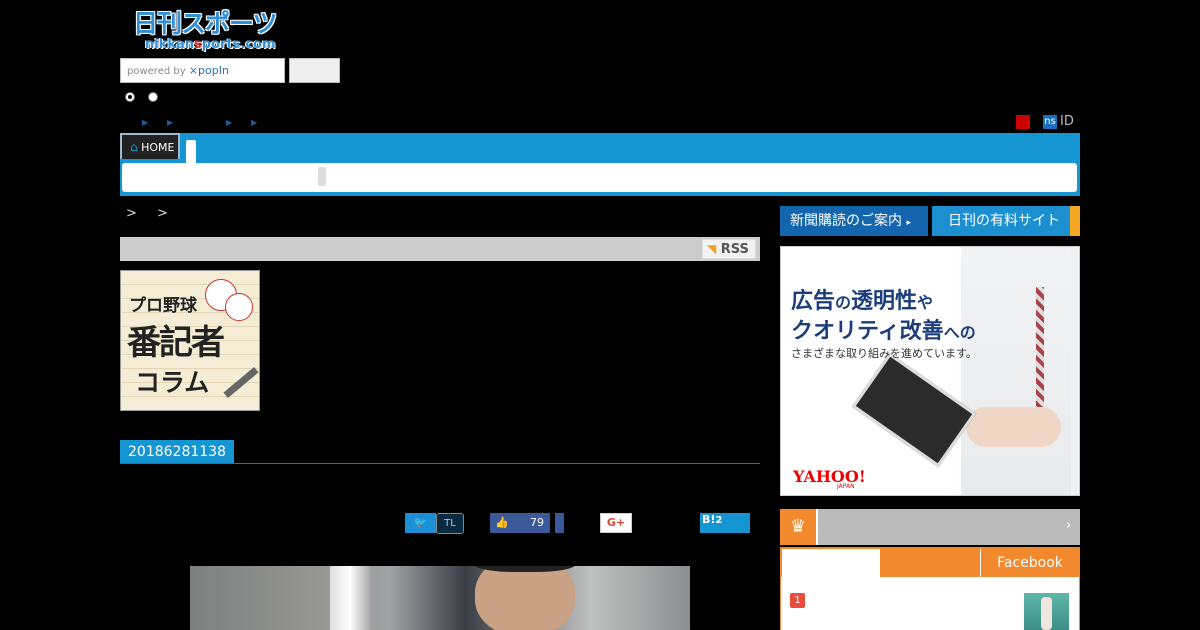  I want to click on rss-label: RSS, so click(734, 249).